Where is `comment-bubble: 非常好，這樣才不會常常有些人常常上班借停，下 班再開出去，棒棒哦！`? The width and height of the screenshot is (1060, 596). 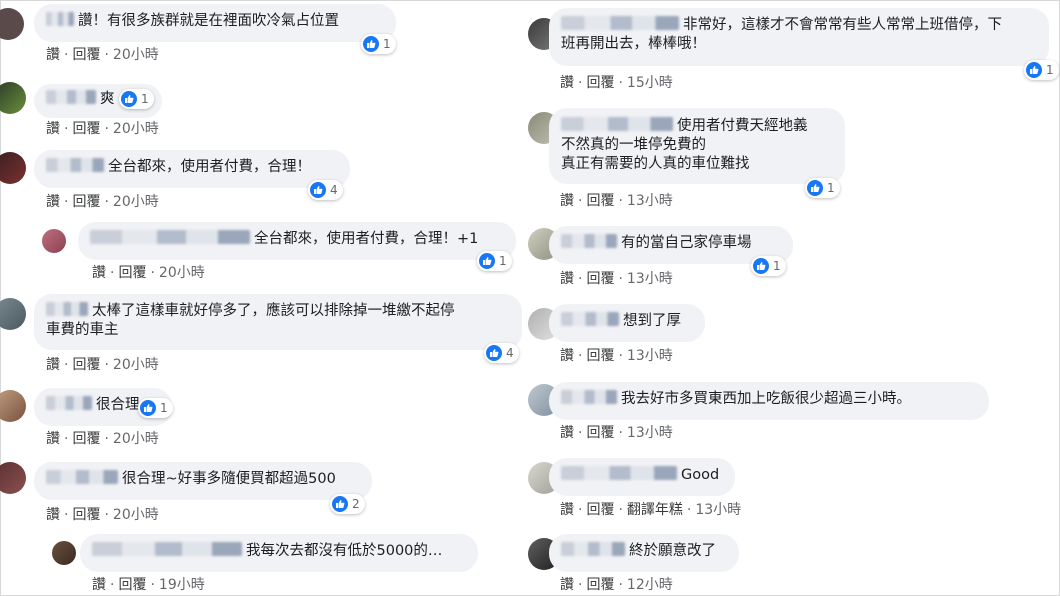
comment-bubble: 非常好，這樣才不會常常有些人常常上班借停，下 班再開出去，棒棒哦！ is located at coordinates (799, 37).